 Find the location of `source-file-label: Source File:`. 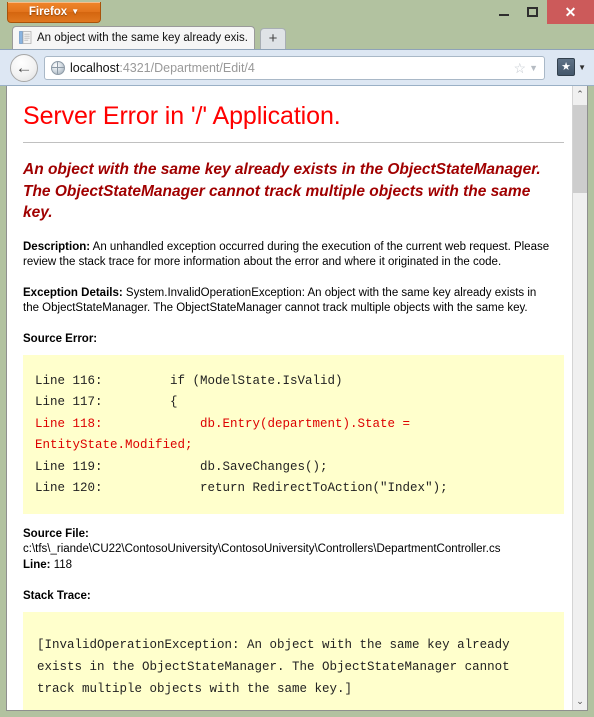

source-file-label: Source File: is located at coordinates (56, 533).